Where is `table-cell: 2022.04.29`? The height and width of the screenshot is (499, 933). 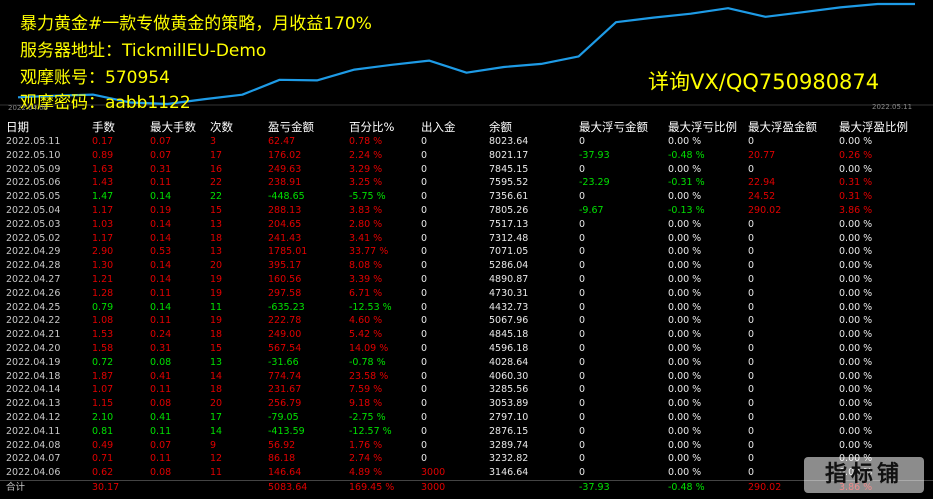 table-cell: 2022.04.29 is located at coordinates (33, 252).